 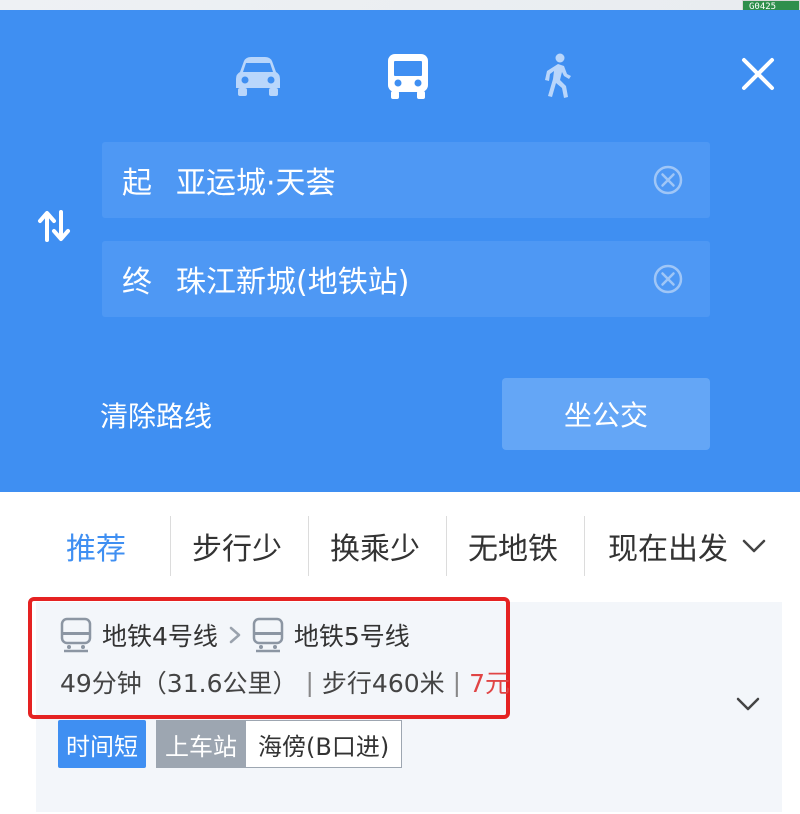 I want to click on start-field: 起 亚运城·天荟, so click(x=406, y=180).